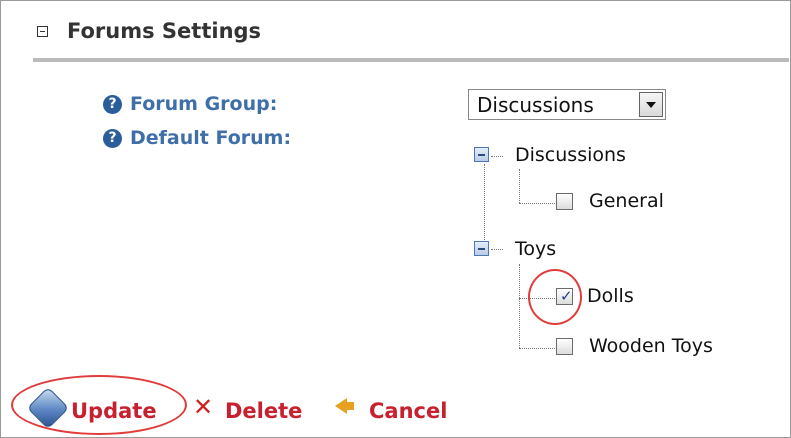 Image resolution: width=791 pixels, height=438 pixels. I want to click on checkmark-icon: ✓, so click(566, 296).